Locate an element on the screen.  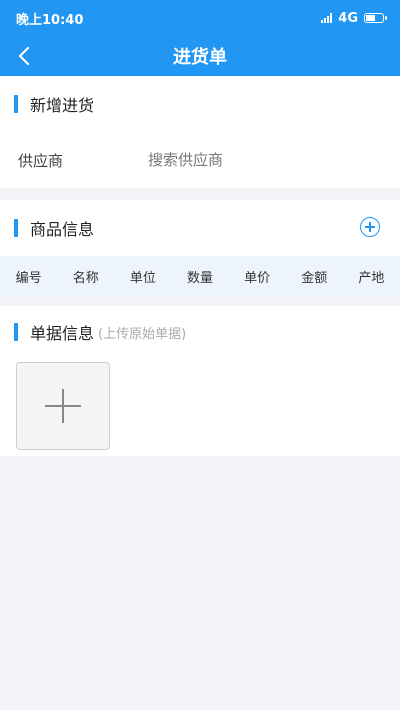
column-header: 名称 is located at coordinates (85, 278).